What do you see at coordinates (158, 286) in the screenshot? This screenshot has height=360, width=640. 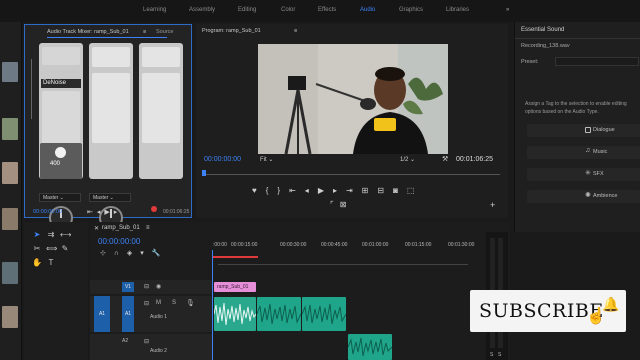 I see `eye-icon: ◉` at bounding box center [158, 286].